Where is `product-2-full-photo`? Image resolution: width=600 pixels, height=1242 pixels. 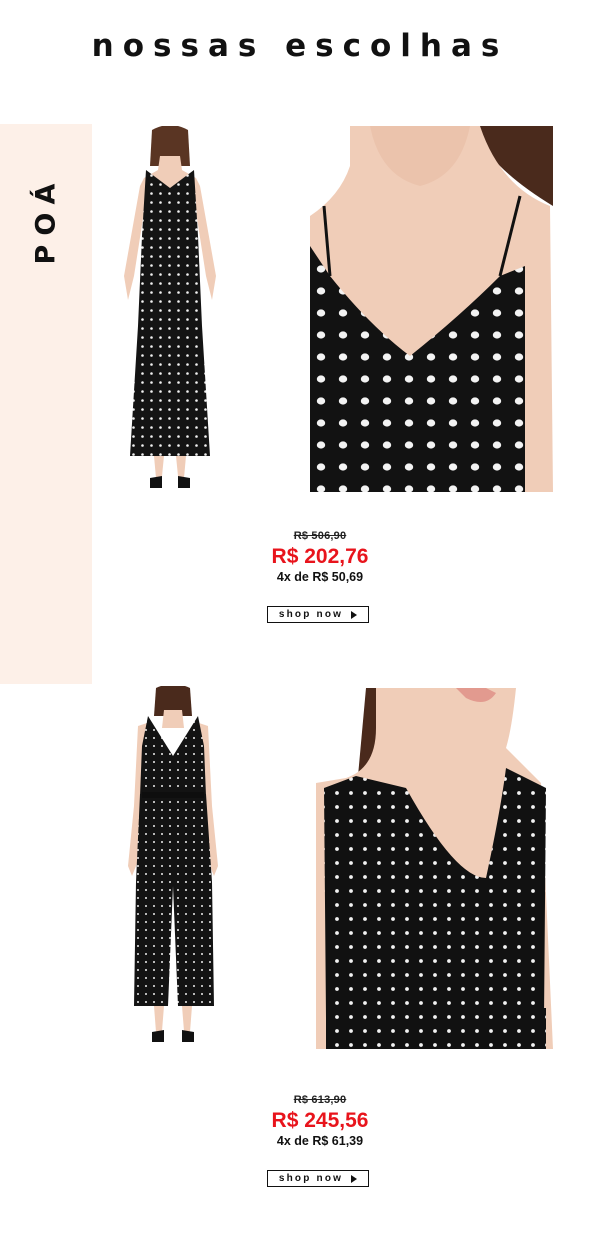 product-2-full-photo is located at coordinates (173, 868).